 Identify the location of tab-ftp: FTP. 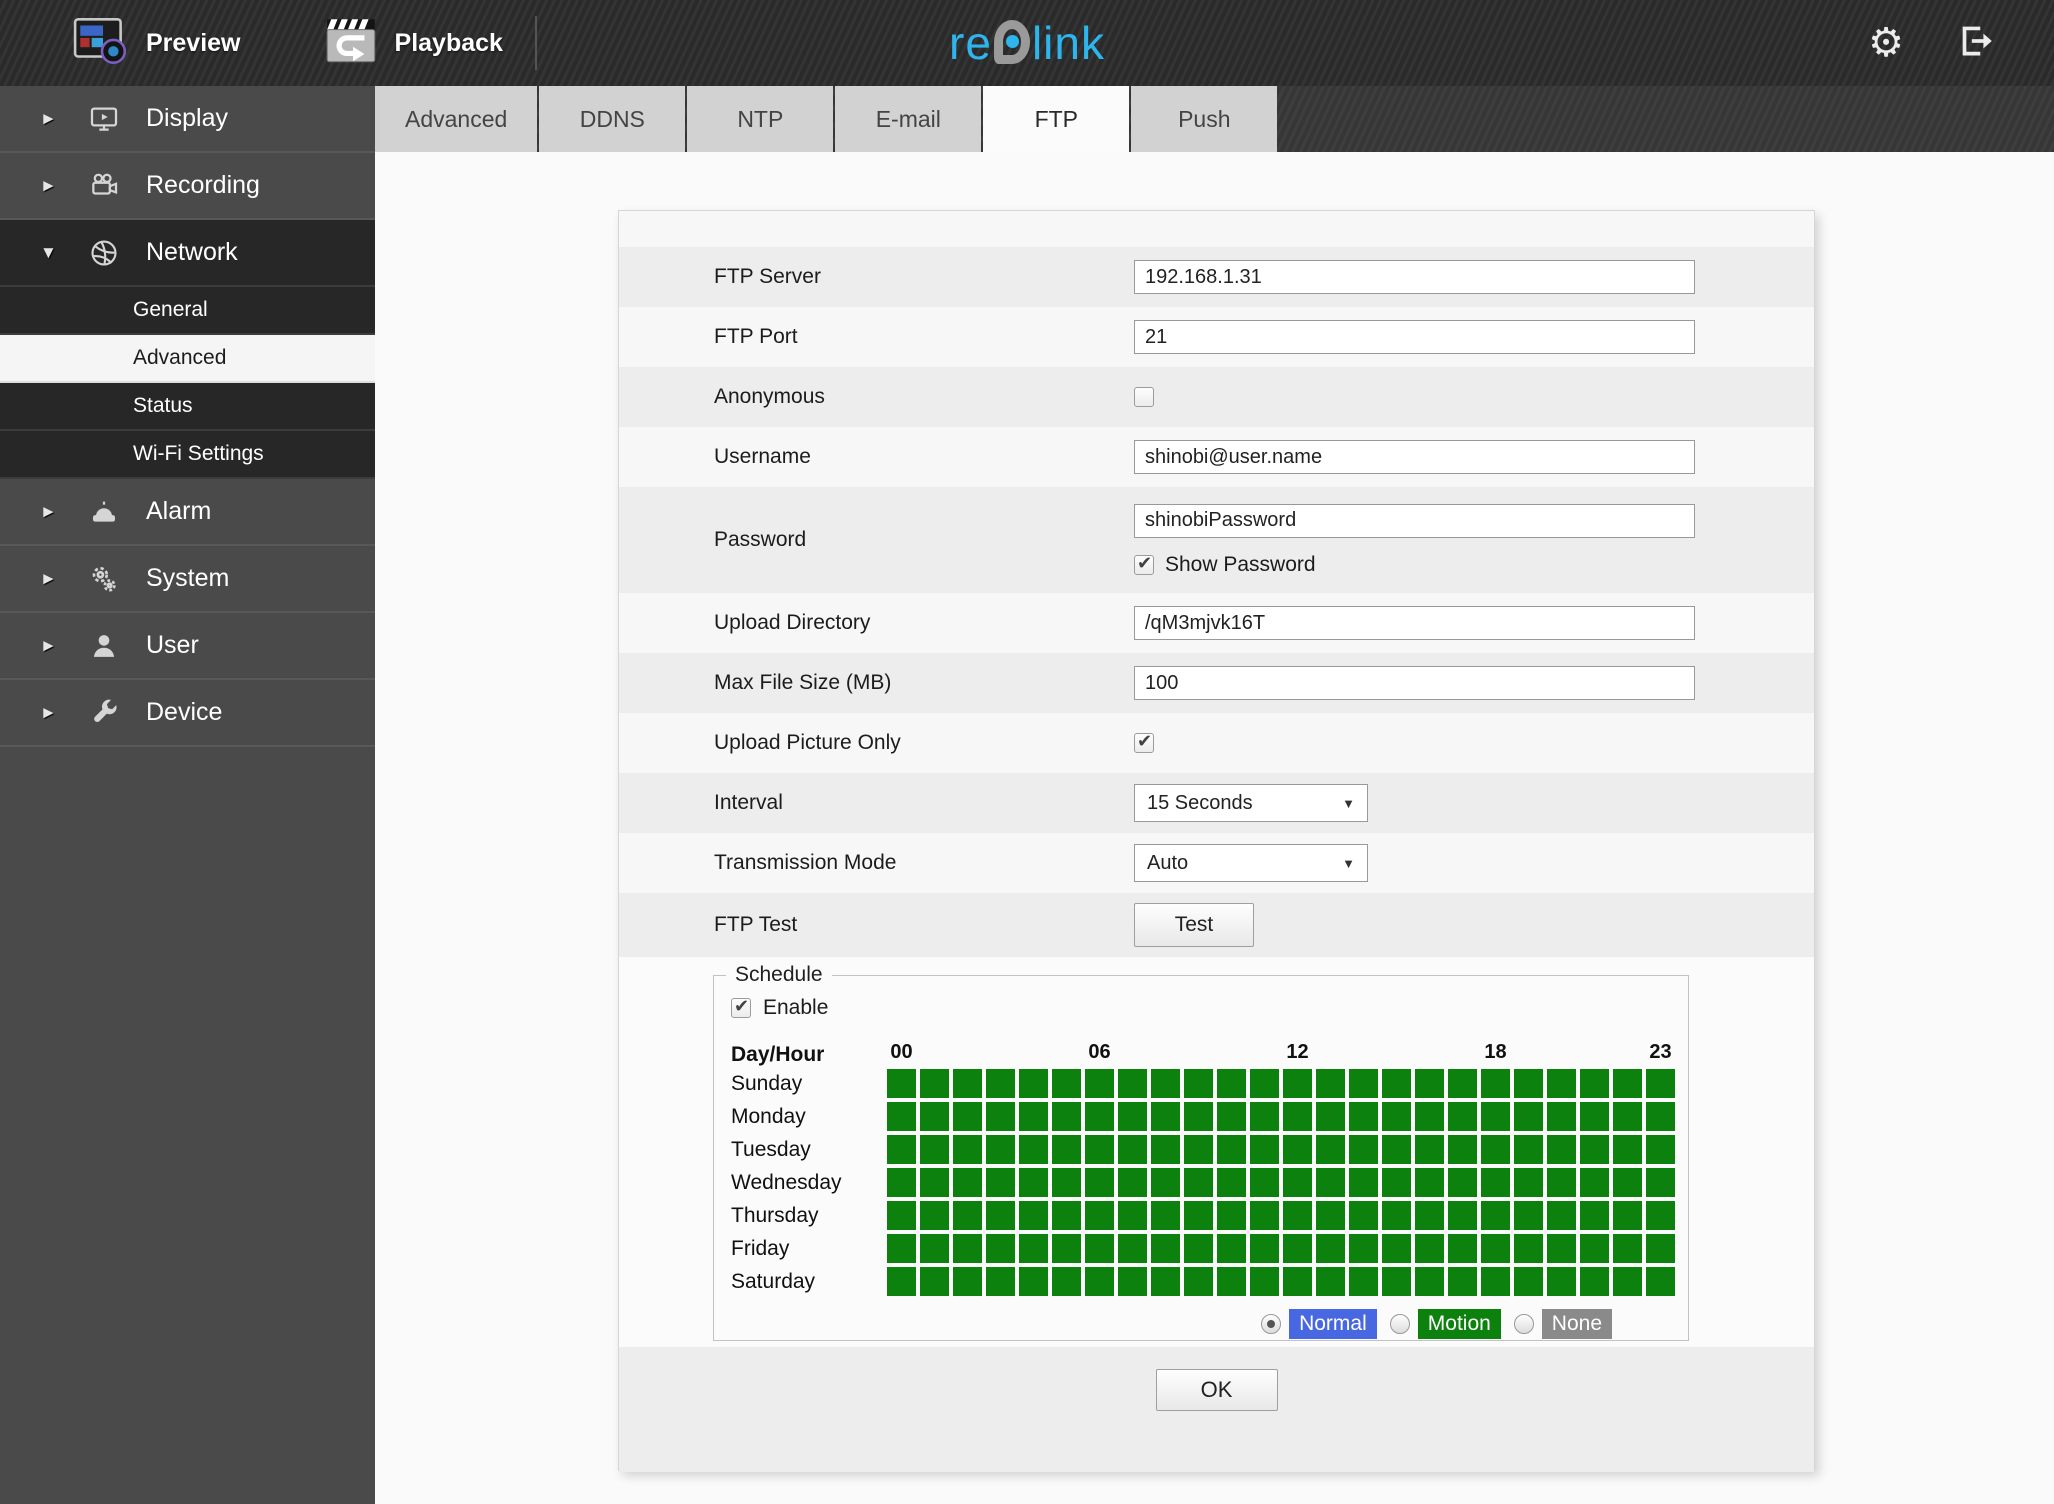
(1056, 119).